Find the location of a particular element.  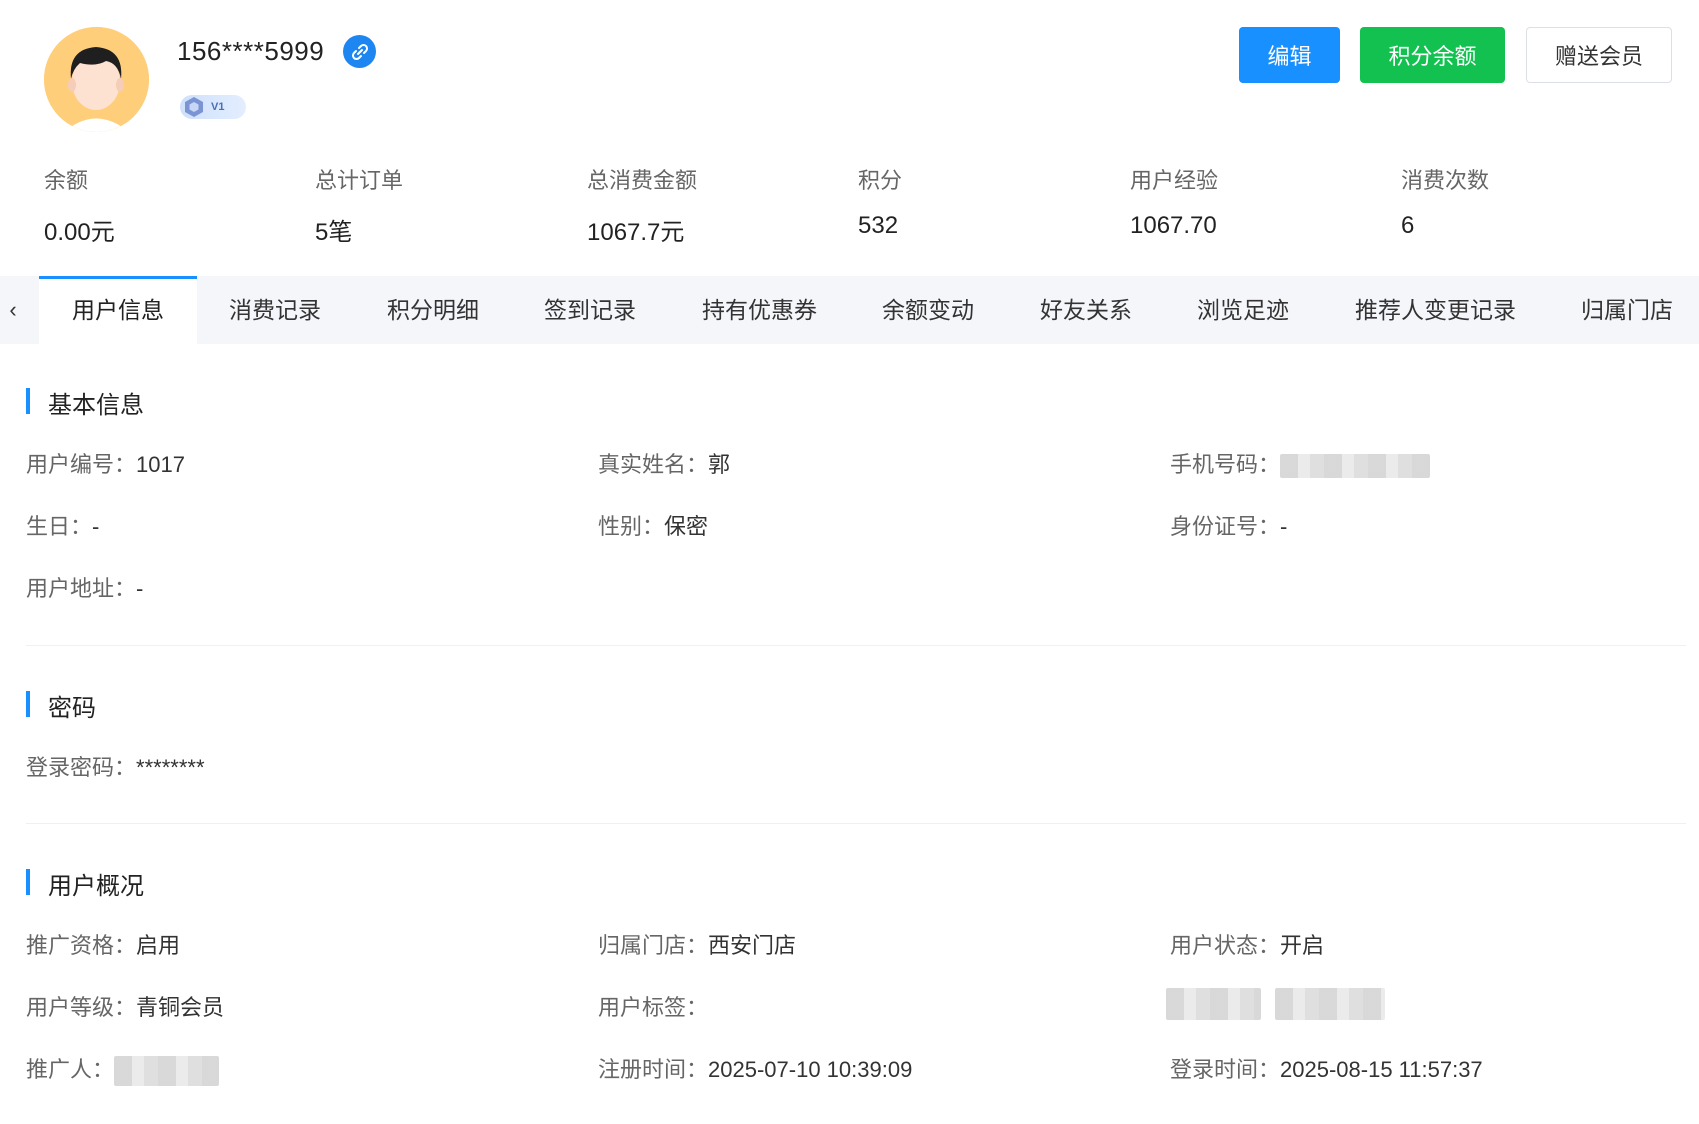

field-user-status: 用户状态：开启 is located at coordinates (1247, 944).